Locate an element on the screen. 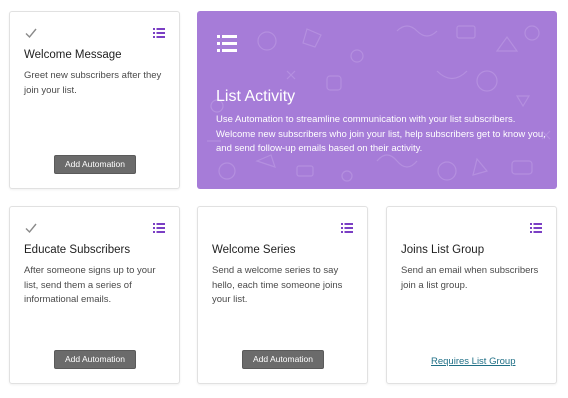 The image size is (568, 398). card-title: Welcome Series is located at coordinates (254, 250).